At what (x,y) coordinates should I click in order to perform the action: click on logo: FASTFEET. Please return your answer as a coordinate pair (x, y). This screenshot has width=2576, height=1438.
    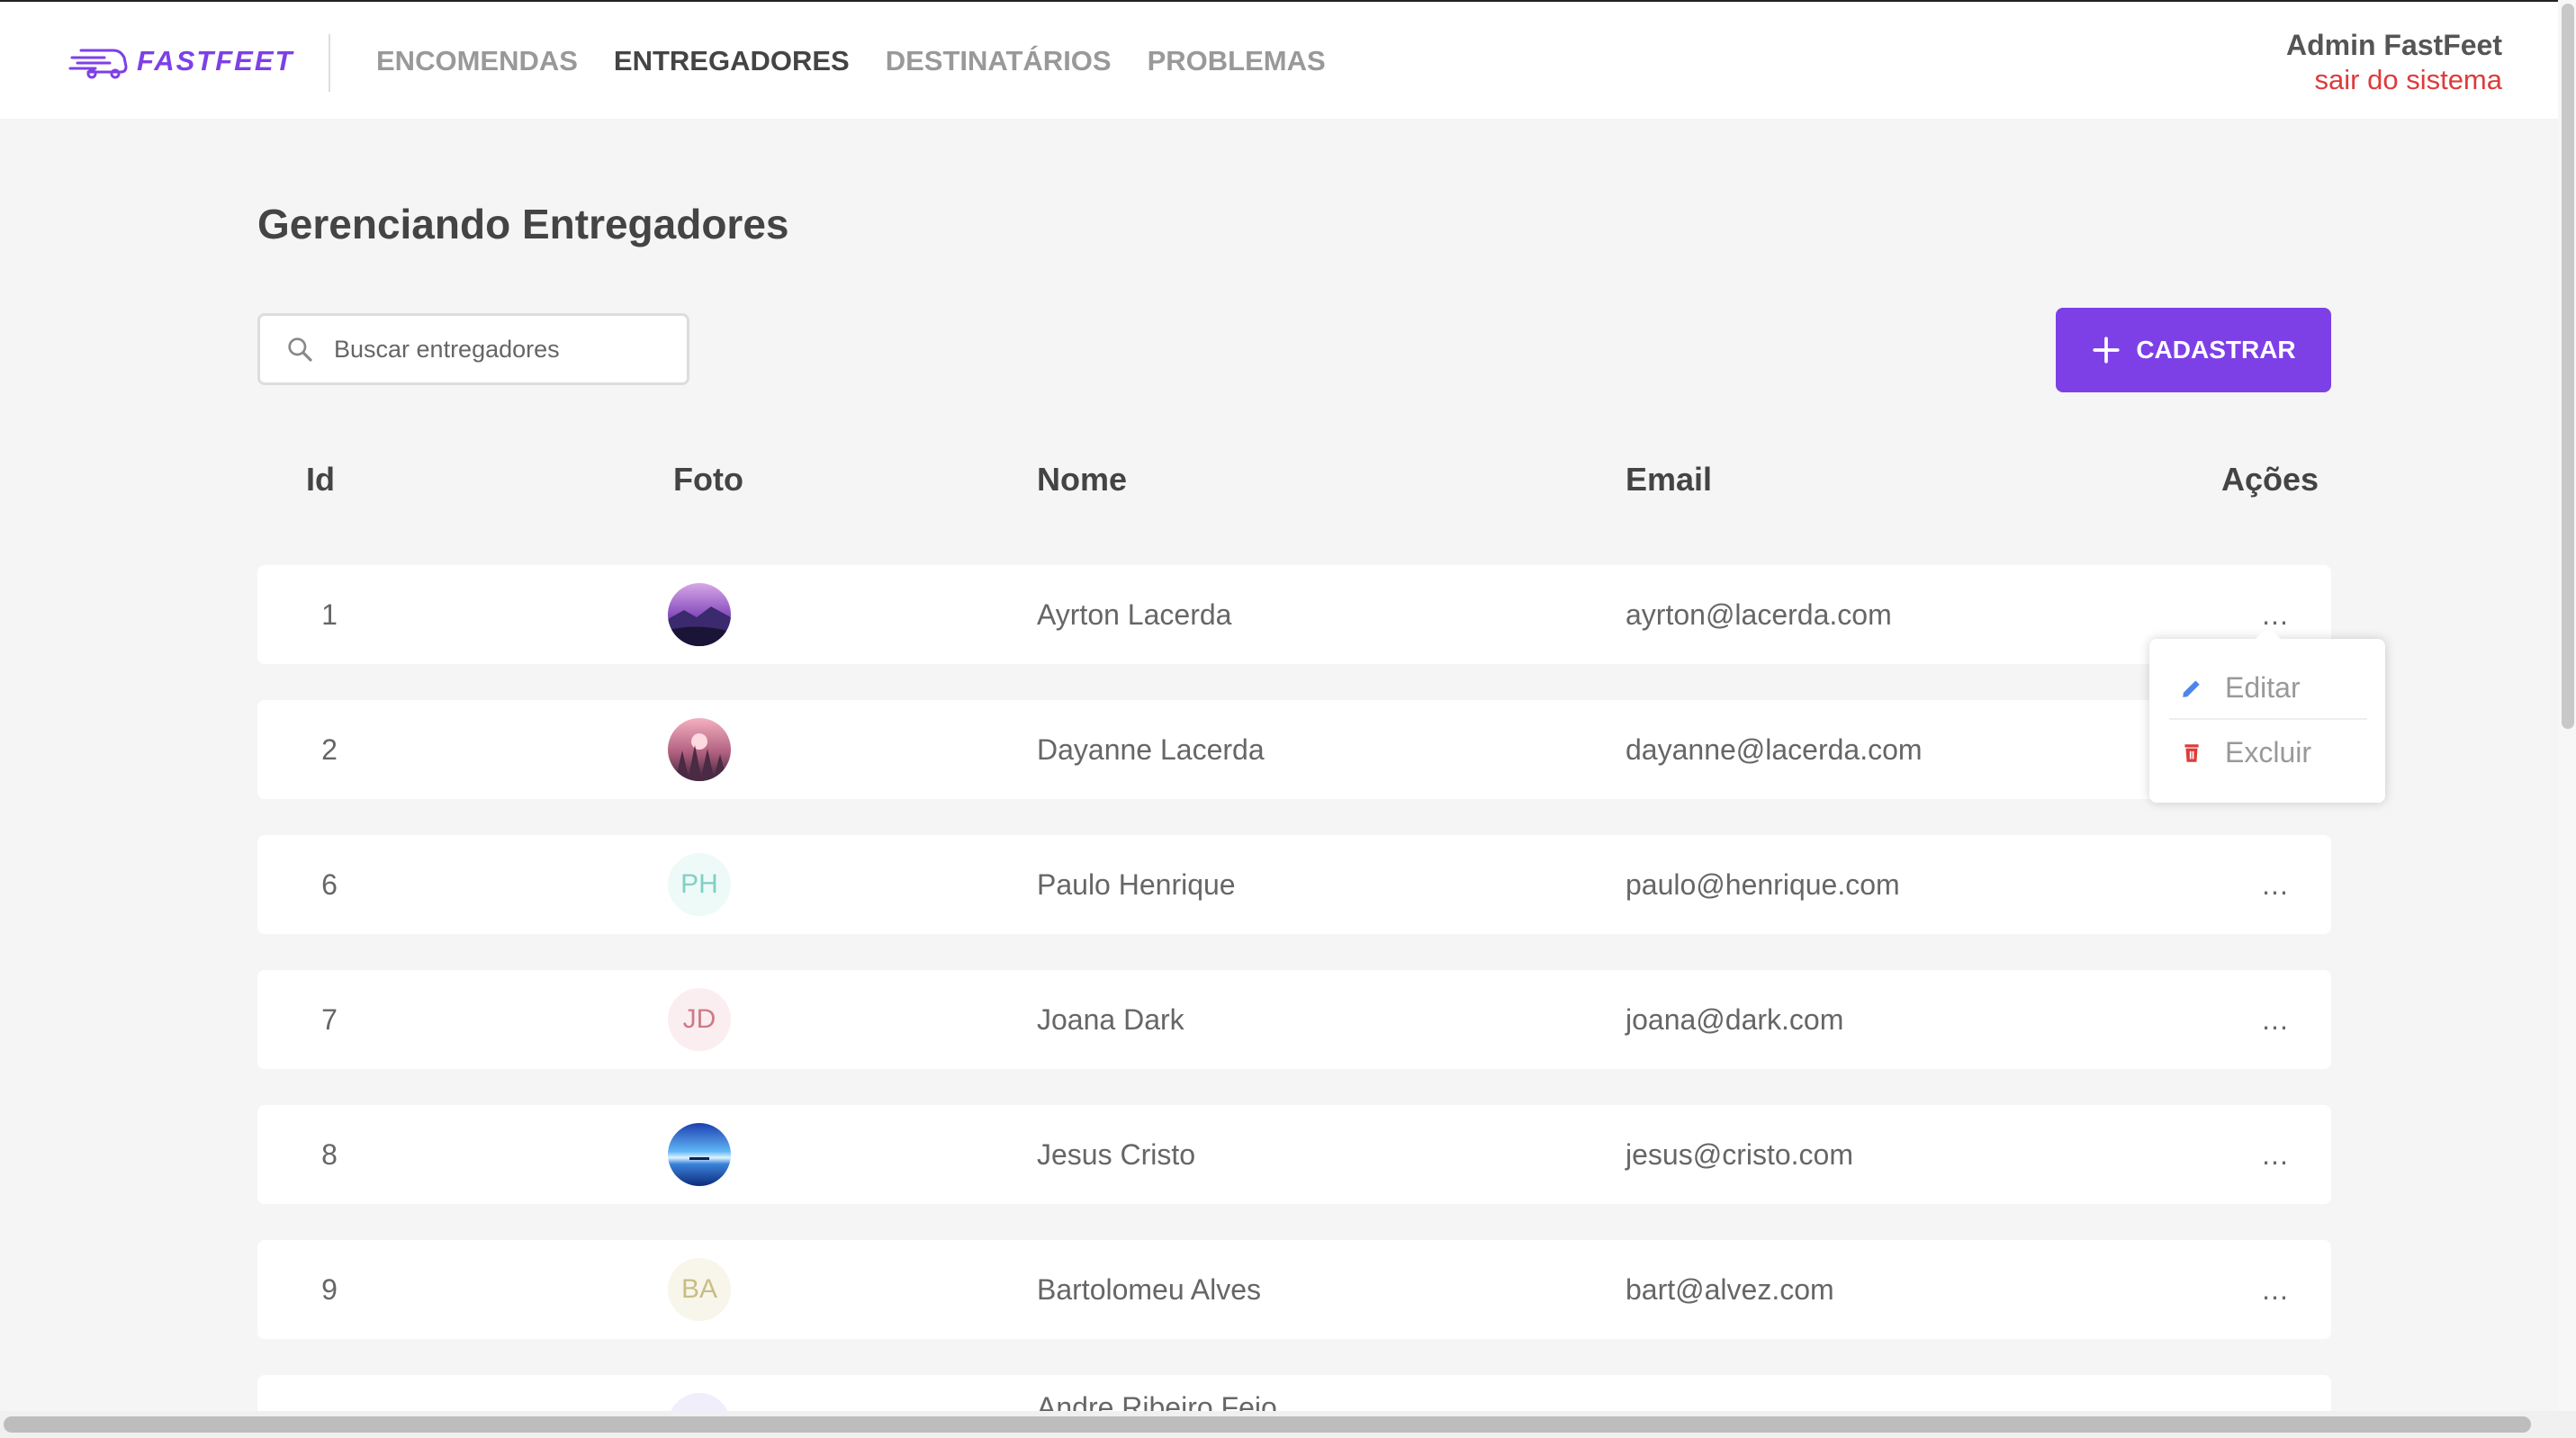
    Looking at the image, I should click on (180, 61).